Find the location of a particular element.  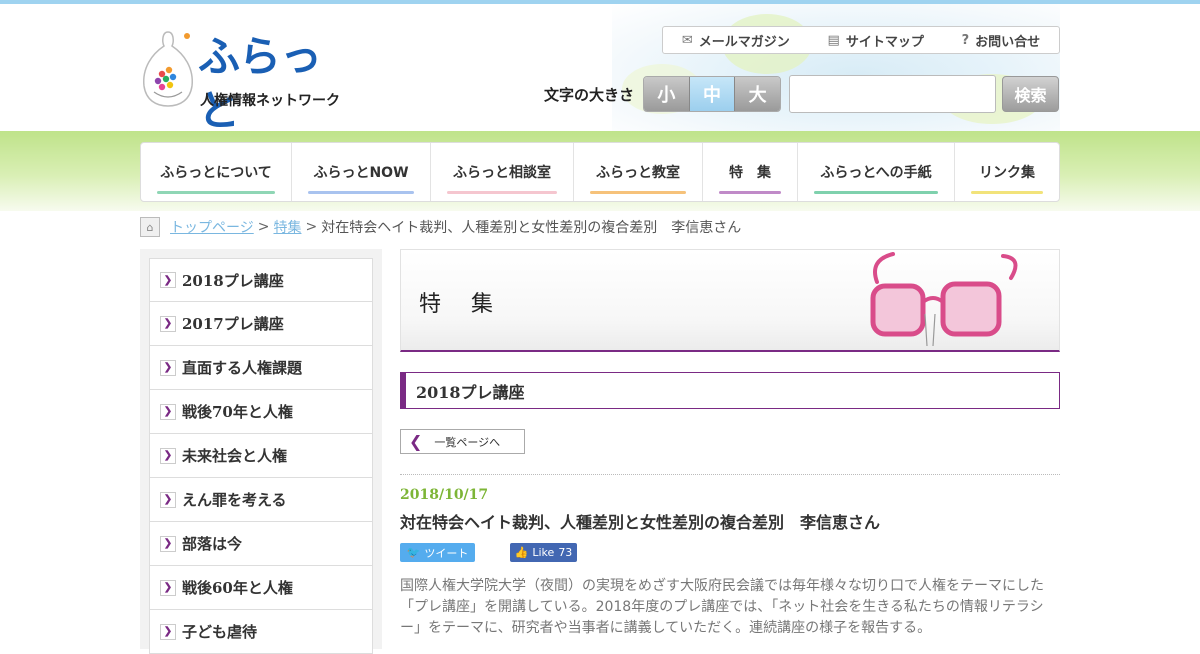

sidebar-item: ❯ 戦後60年と人権 is located at coordinates (261, 588).